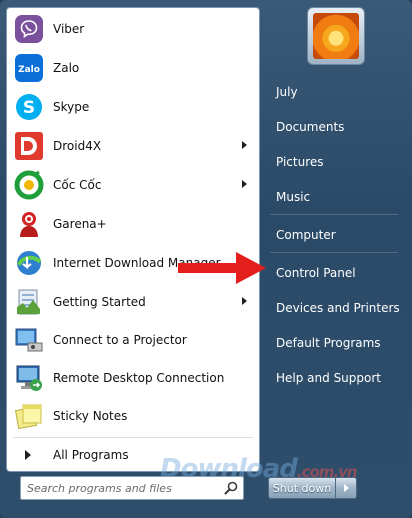  What do you see at coordinates (222, 268) in the screenshot?
I see `red-annotation-arrow-icon` at bounding box center [222, 268].